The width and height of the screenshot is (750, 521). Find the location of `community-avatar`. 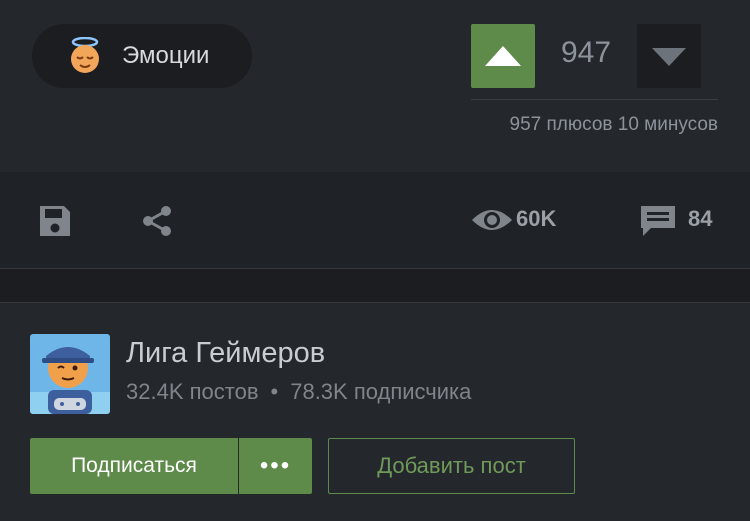

community-avatar is located at coordinates (70, 374).